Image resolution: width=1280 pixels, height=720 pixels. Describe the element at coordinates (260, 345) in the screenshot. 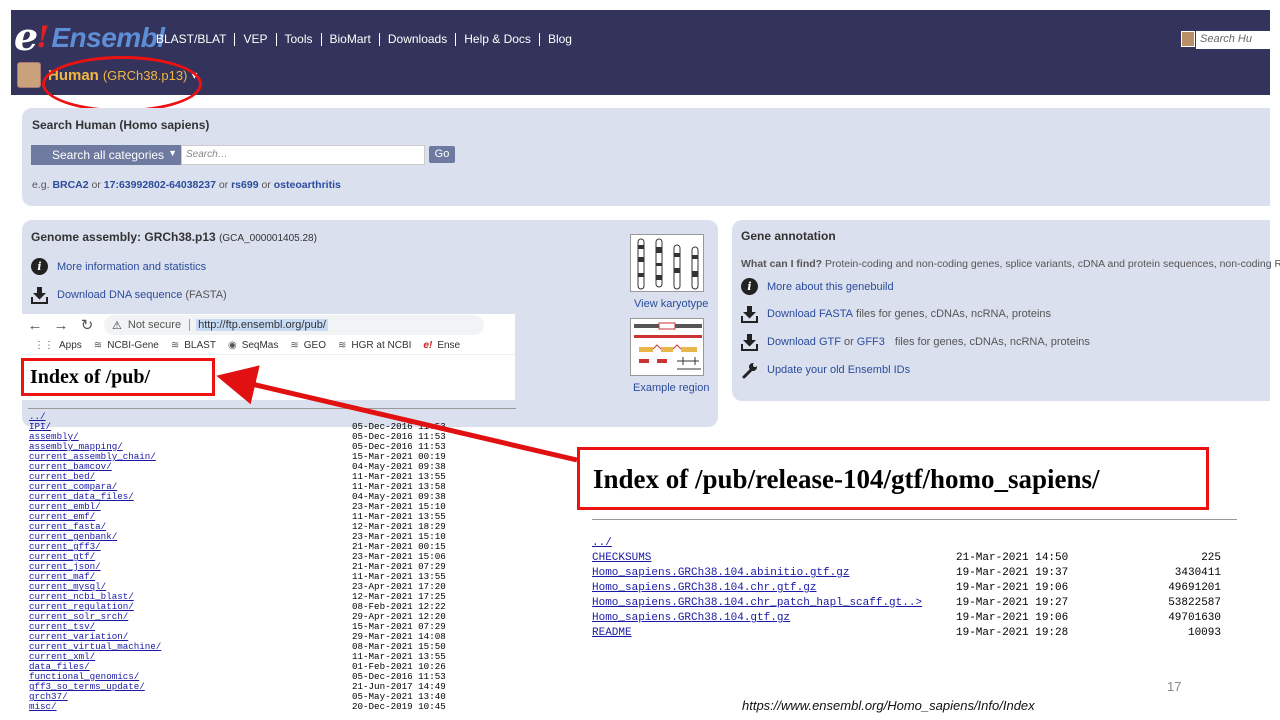

I see `bookmark-label: SeqMas` at that location.